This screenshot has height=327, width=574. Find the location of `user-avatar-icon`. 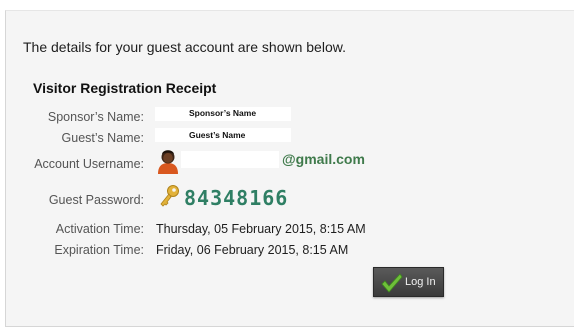

user-avatar-icon is located at coordinates (168, 163).